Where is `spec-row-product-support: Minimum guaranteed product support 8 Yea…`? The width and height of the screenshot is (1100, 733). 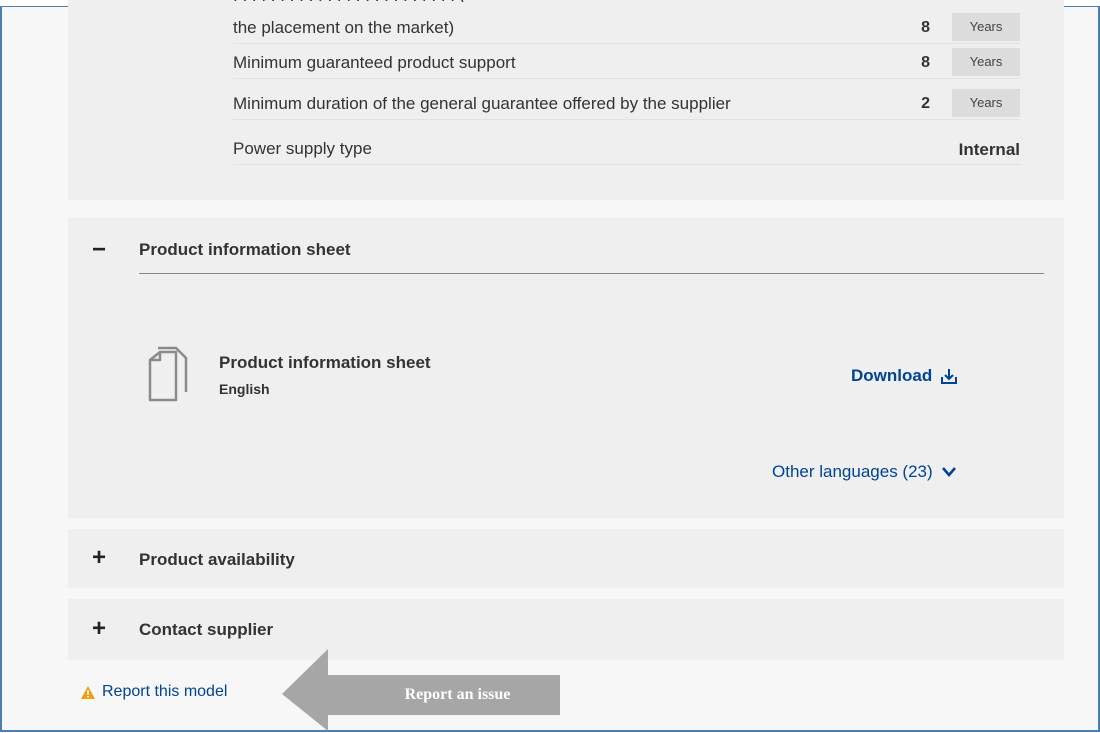 spec-row-product-support: Minimum guaranteed product support 8 Yea… is located at coordinates (626, 63).